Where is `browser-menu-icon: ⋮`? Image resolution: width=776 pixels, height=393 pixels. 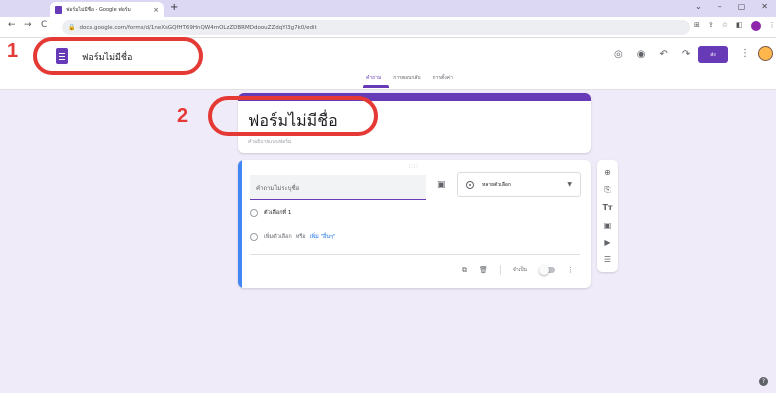 browser-menu-icon: ⋮ is located at coordinates (772, 26).